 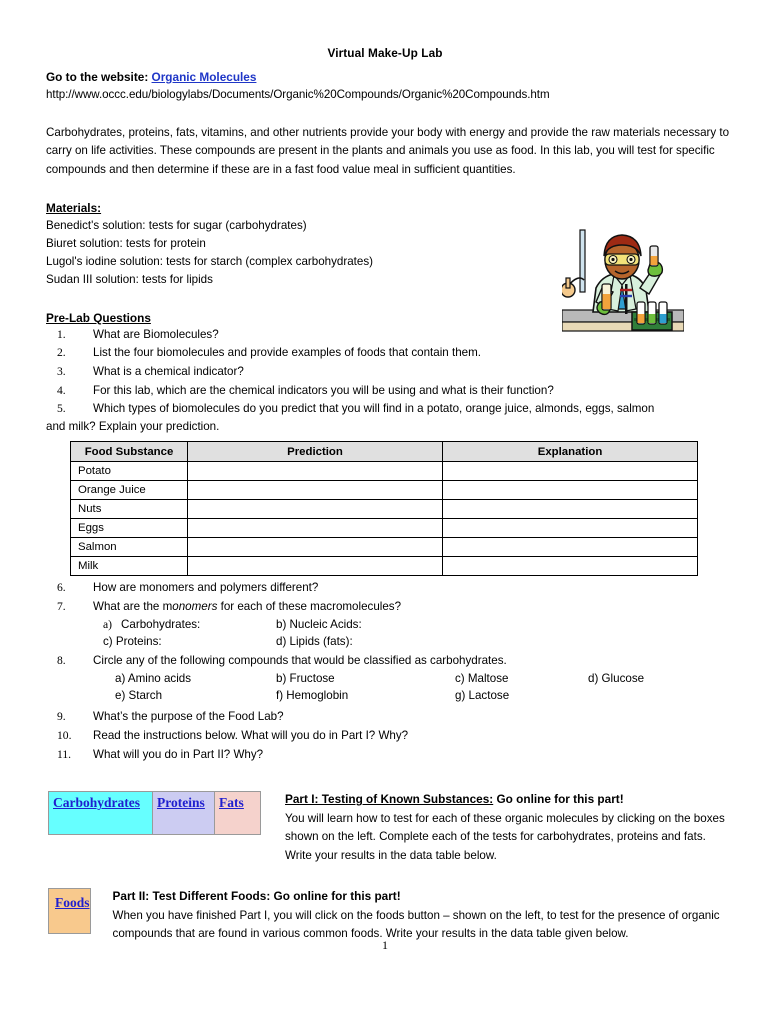 I want to click on q7-option-d: d) Lipids (fats):, so click(x=314, y=642).